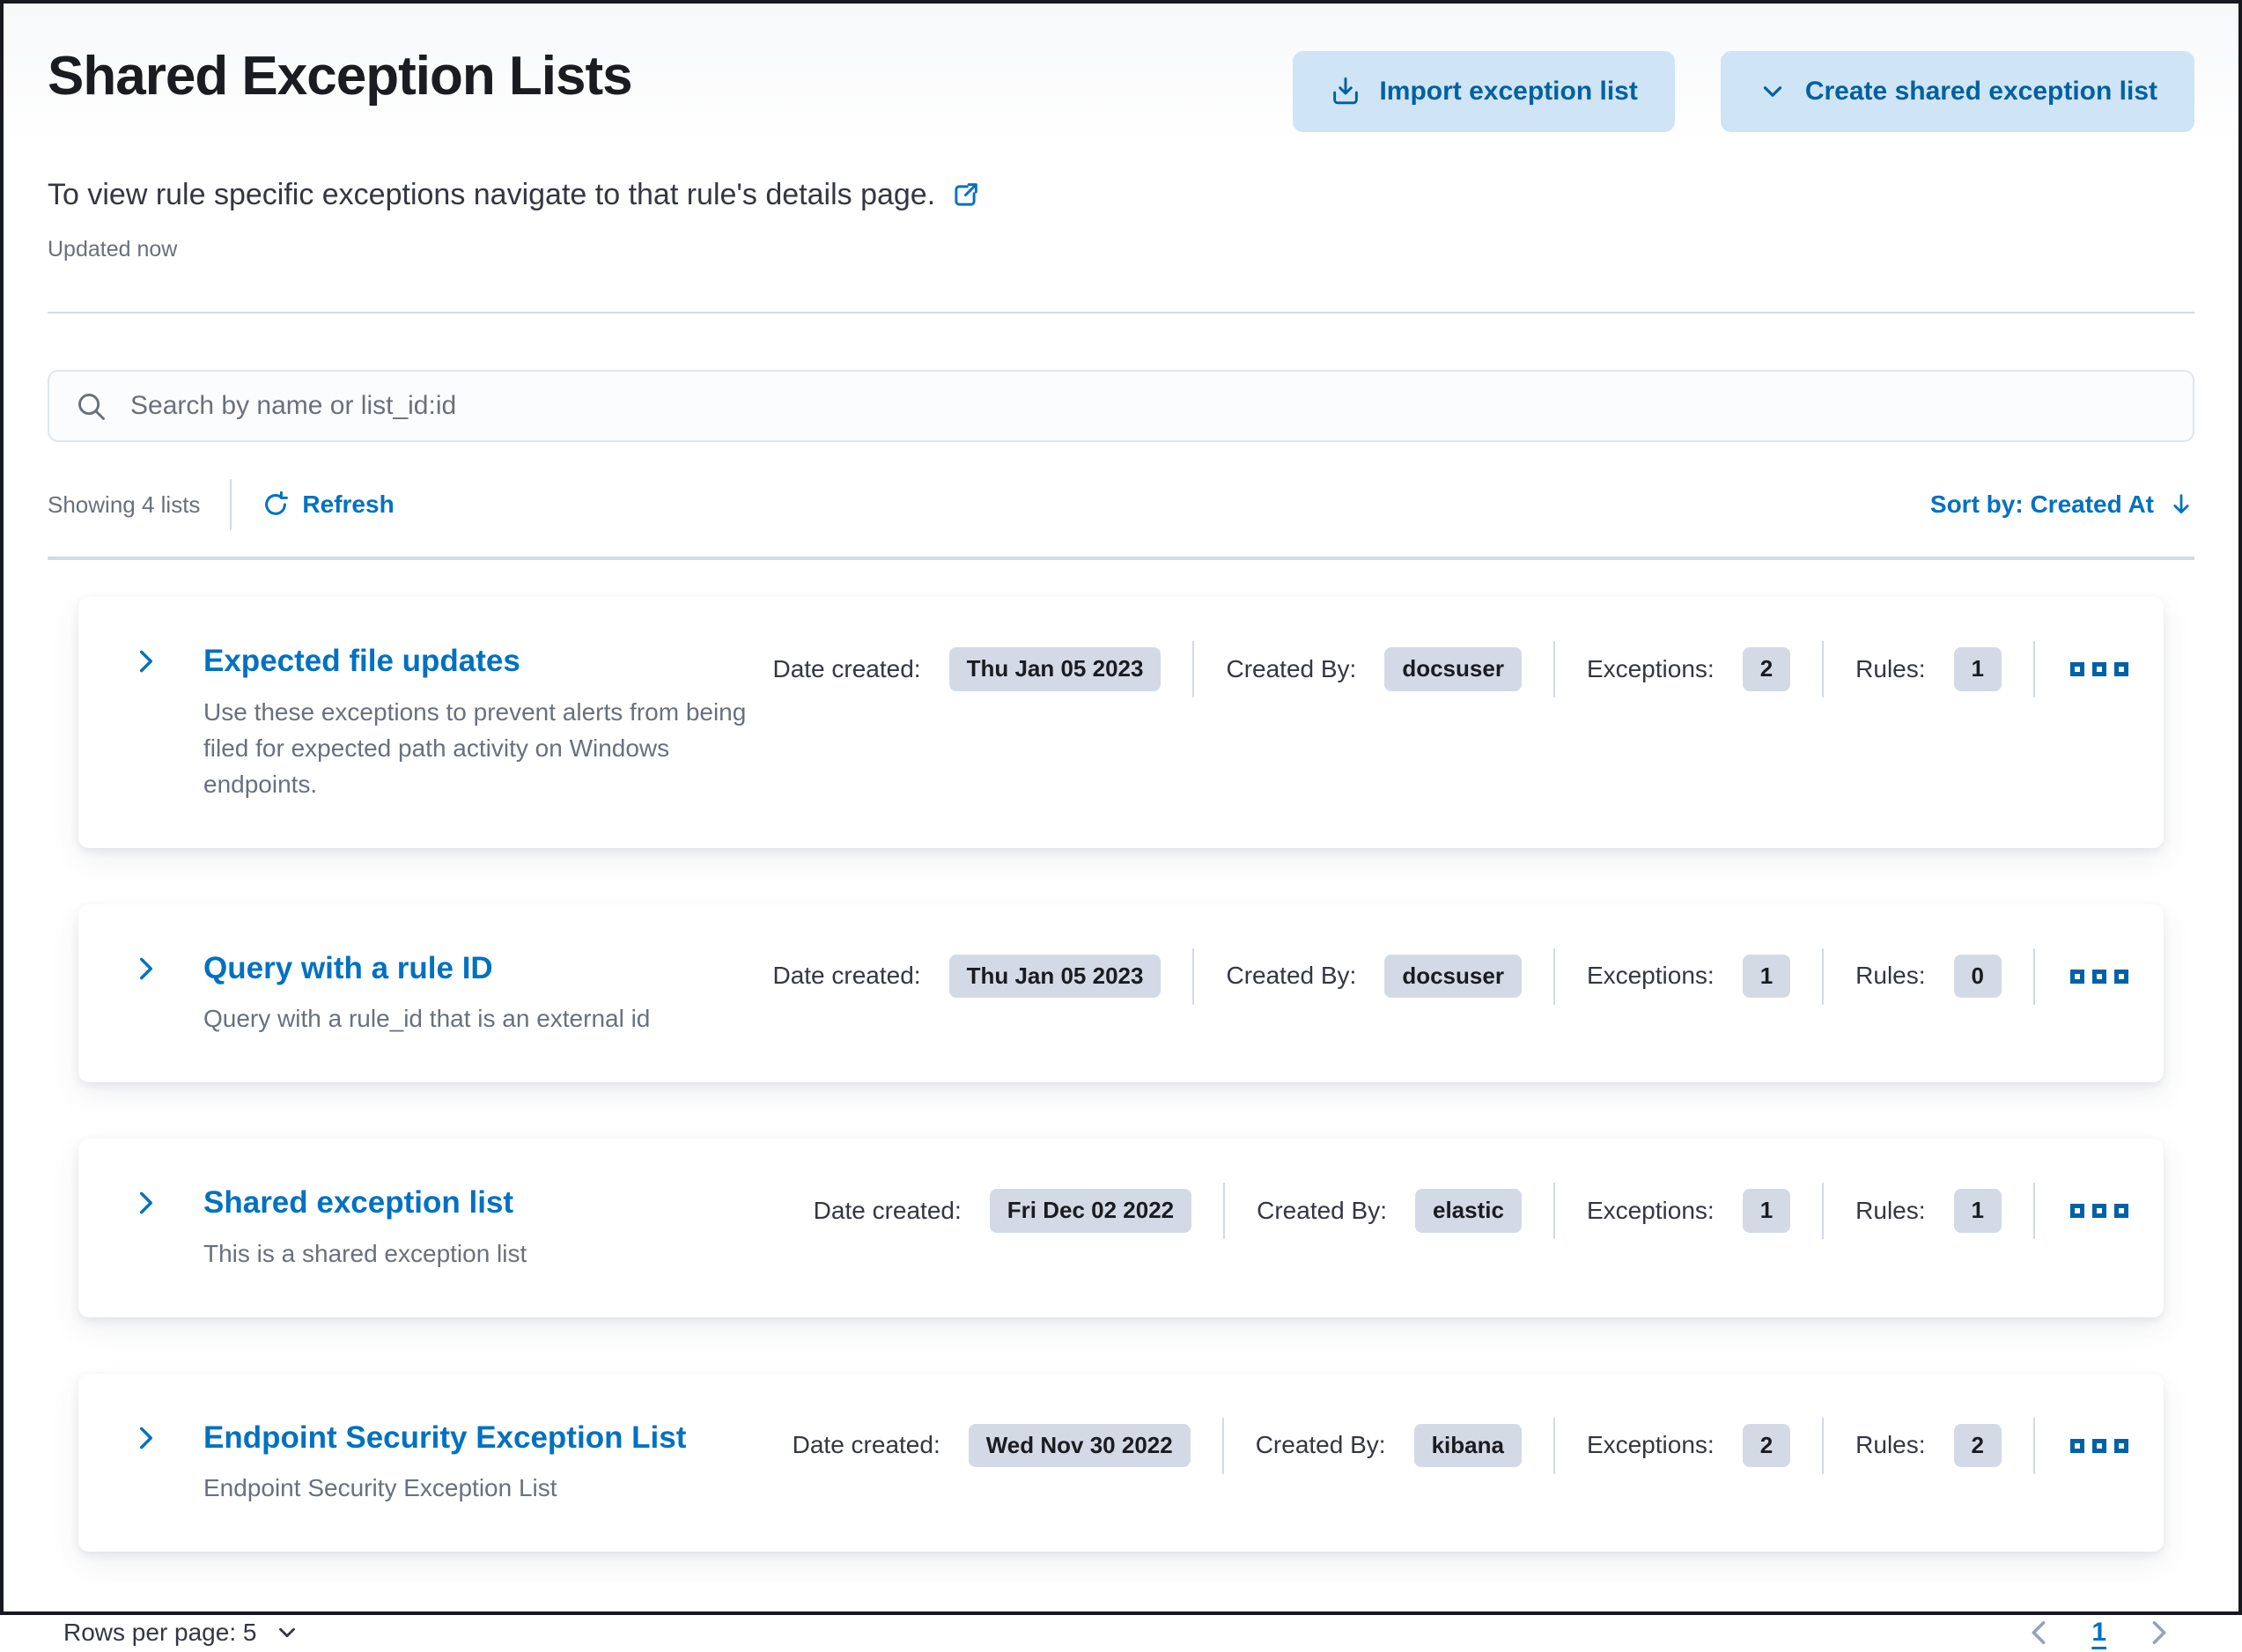  Describe the element at coordinates (1978, 1211) in the screenshot. I see `rules-count-badge: 1` at that location.